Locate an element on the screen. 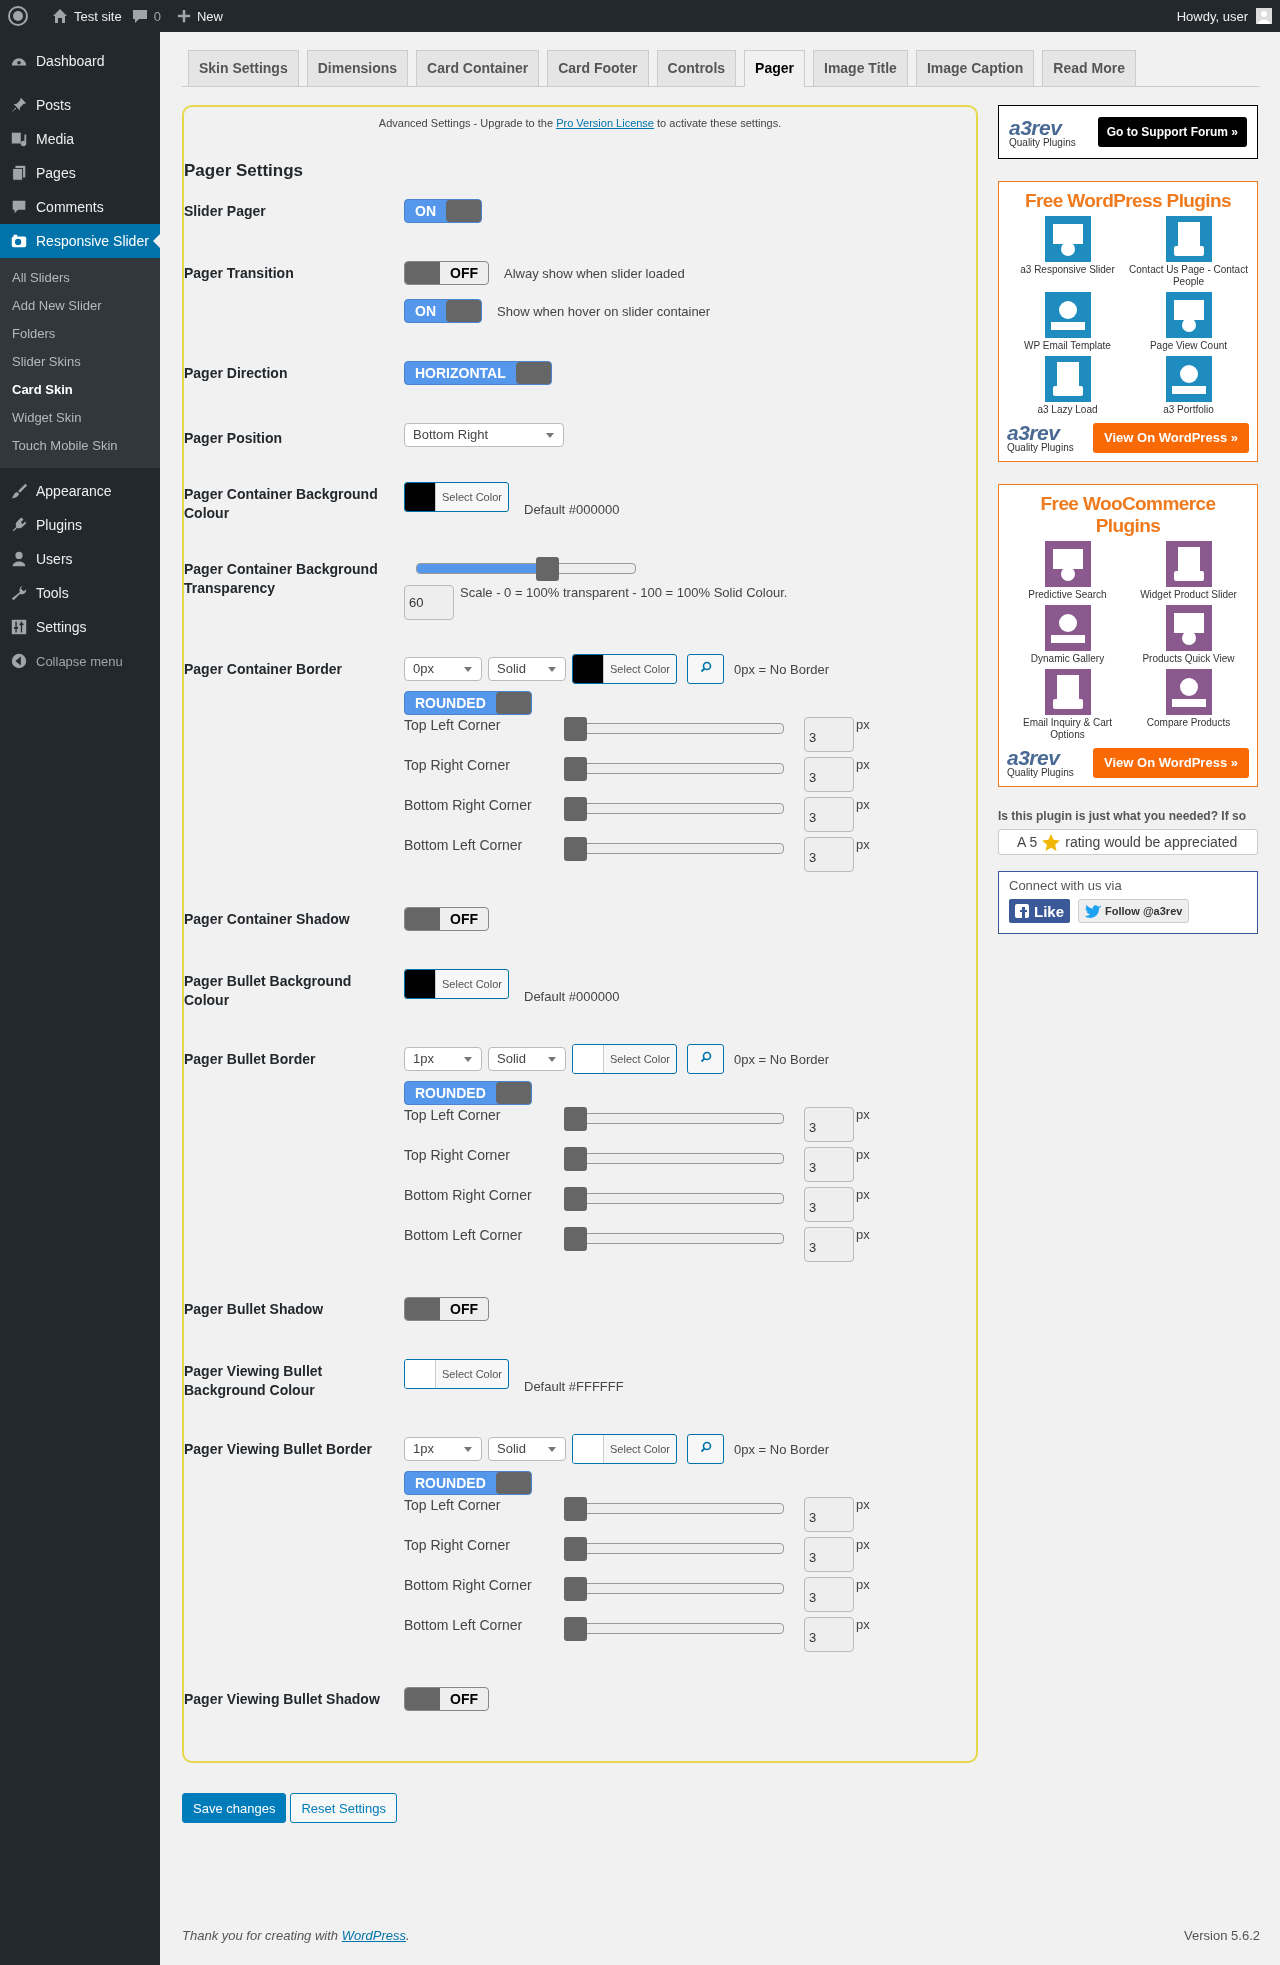 The width and height of the screenshot is (1280, 1965). pro-license-link: Pro Version License is located at coordinates (605, 123).